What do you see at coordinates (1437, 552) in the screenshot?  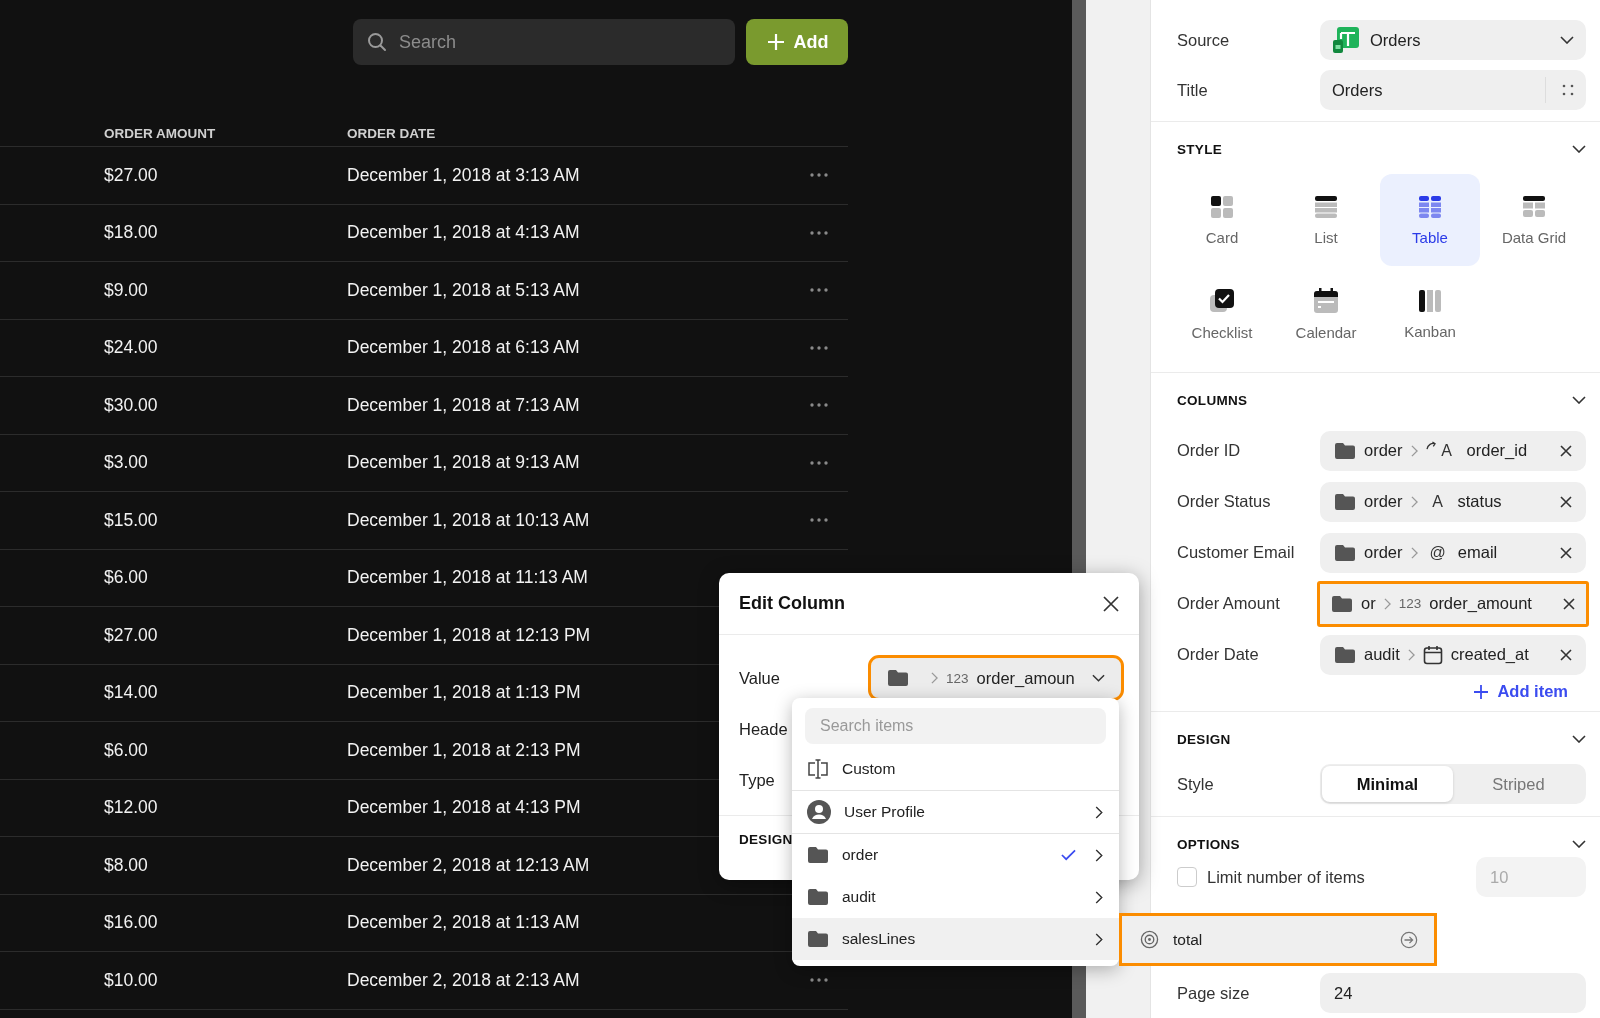 I see `type-label: @` at bounding box center [1437, 552].